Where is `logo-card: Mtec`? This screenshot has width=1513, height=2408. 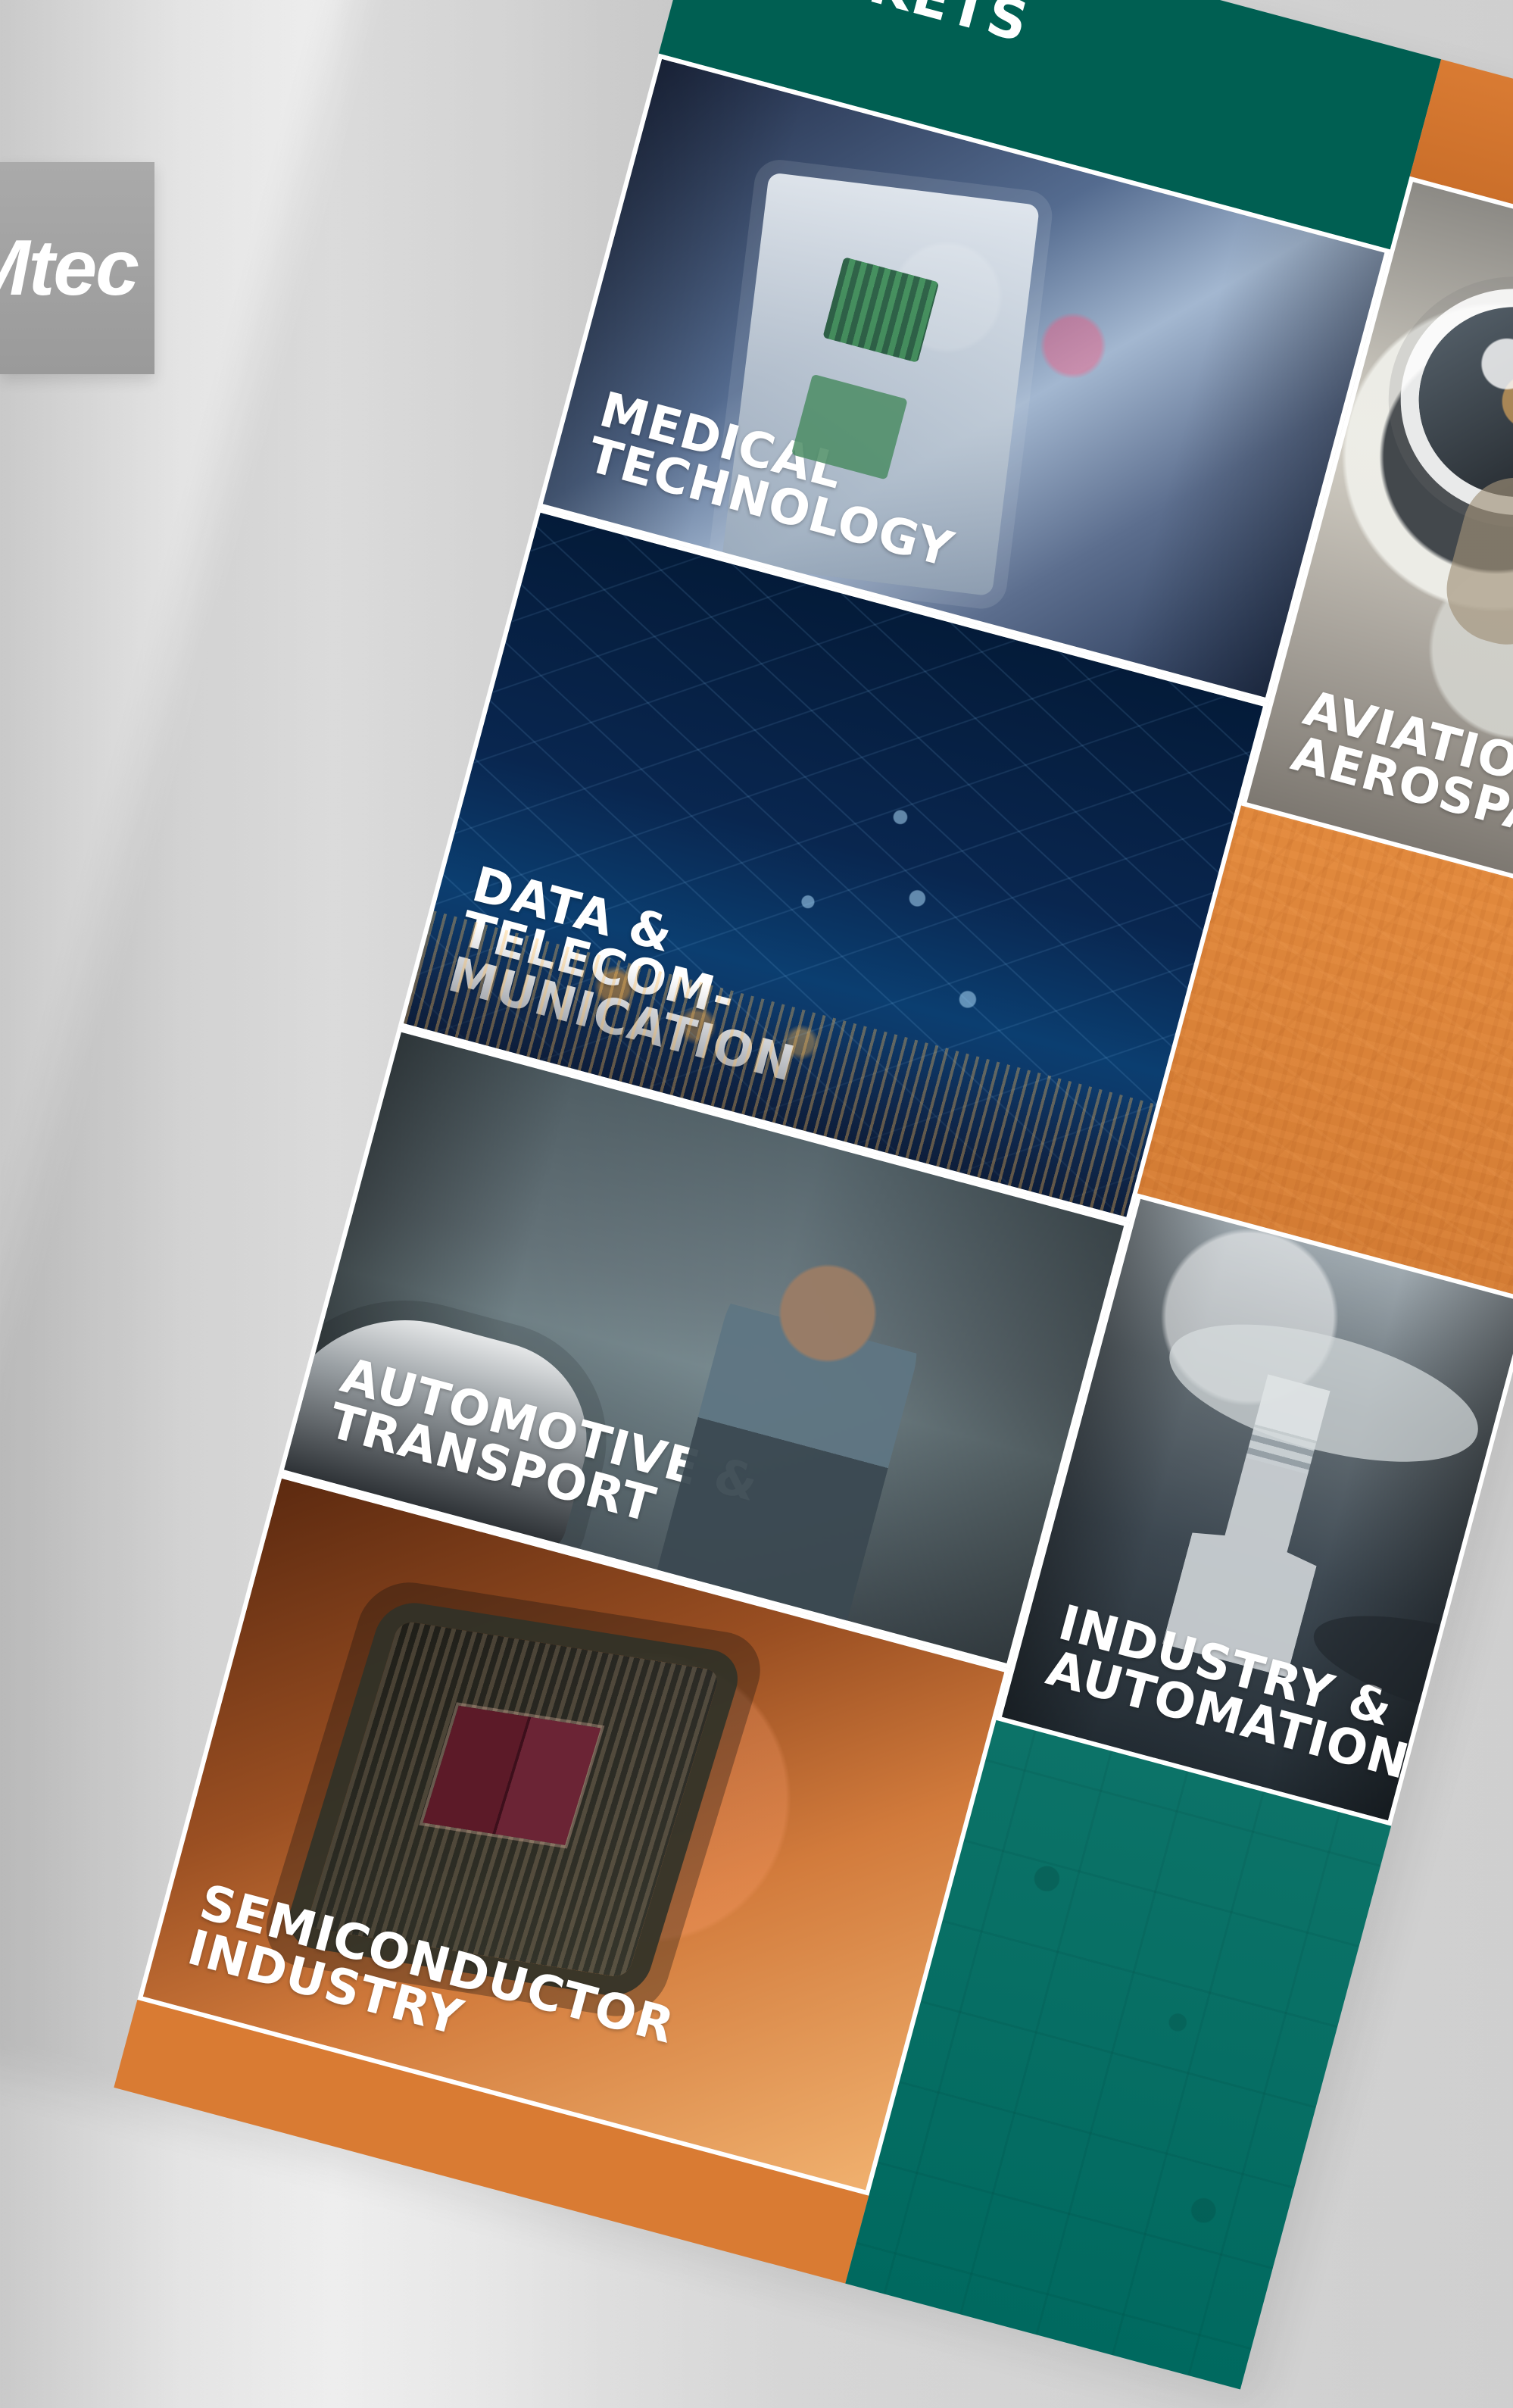 logo-card: Mtec is located at coordinates (77, 268).